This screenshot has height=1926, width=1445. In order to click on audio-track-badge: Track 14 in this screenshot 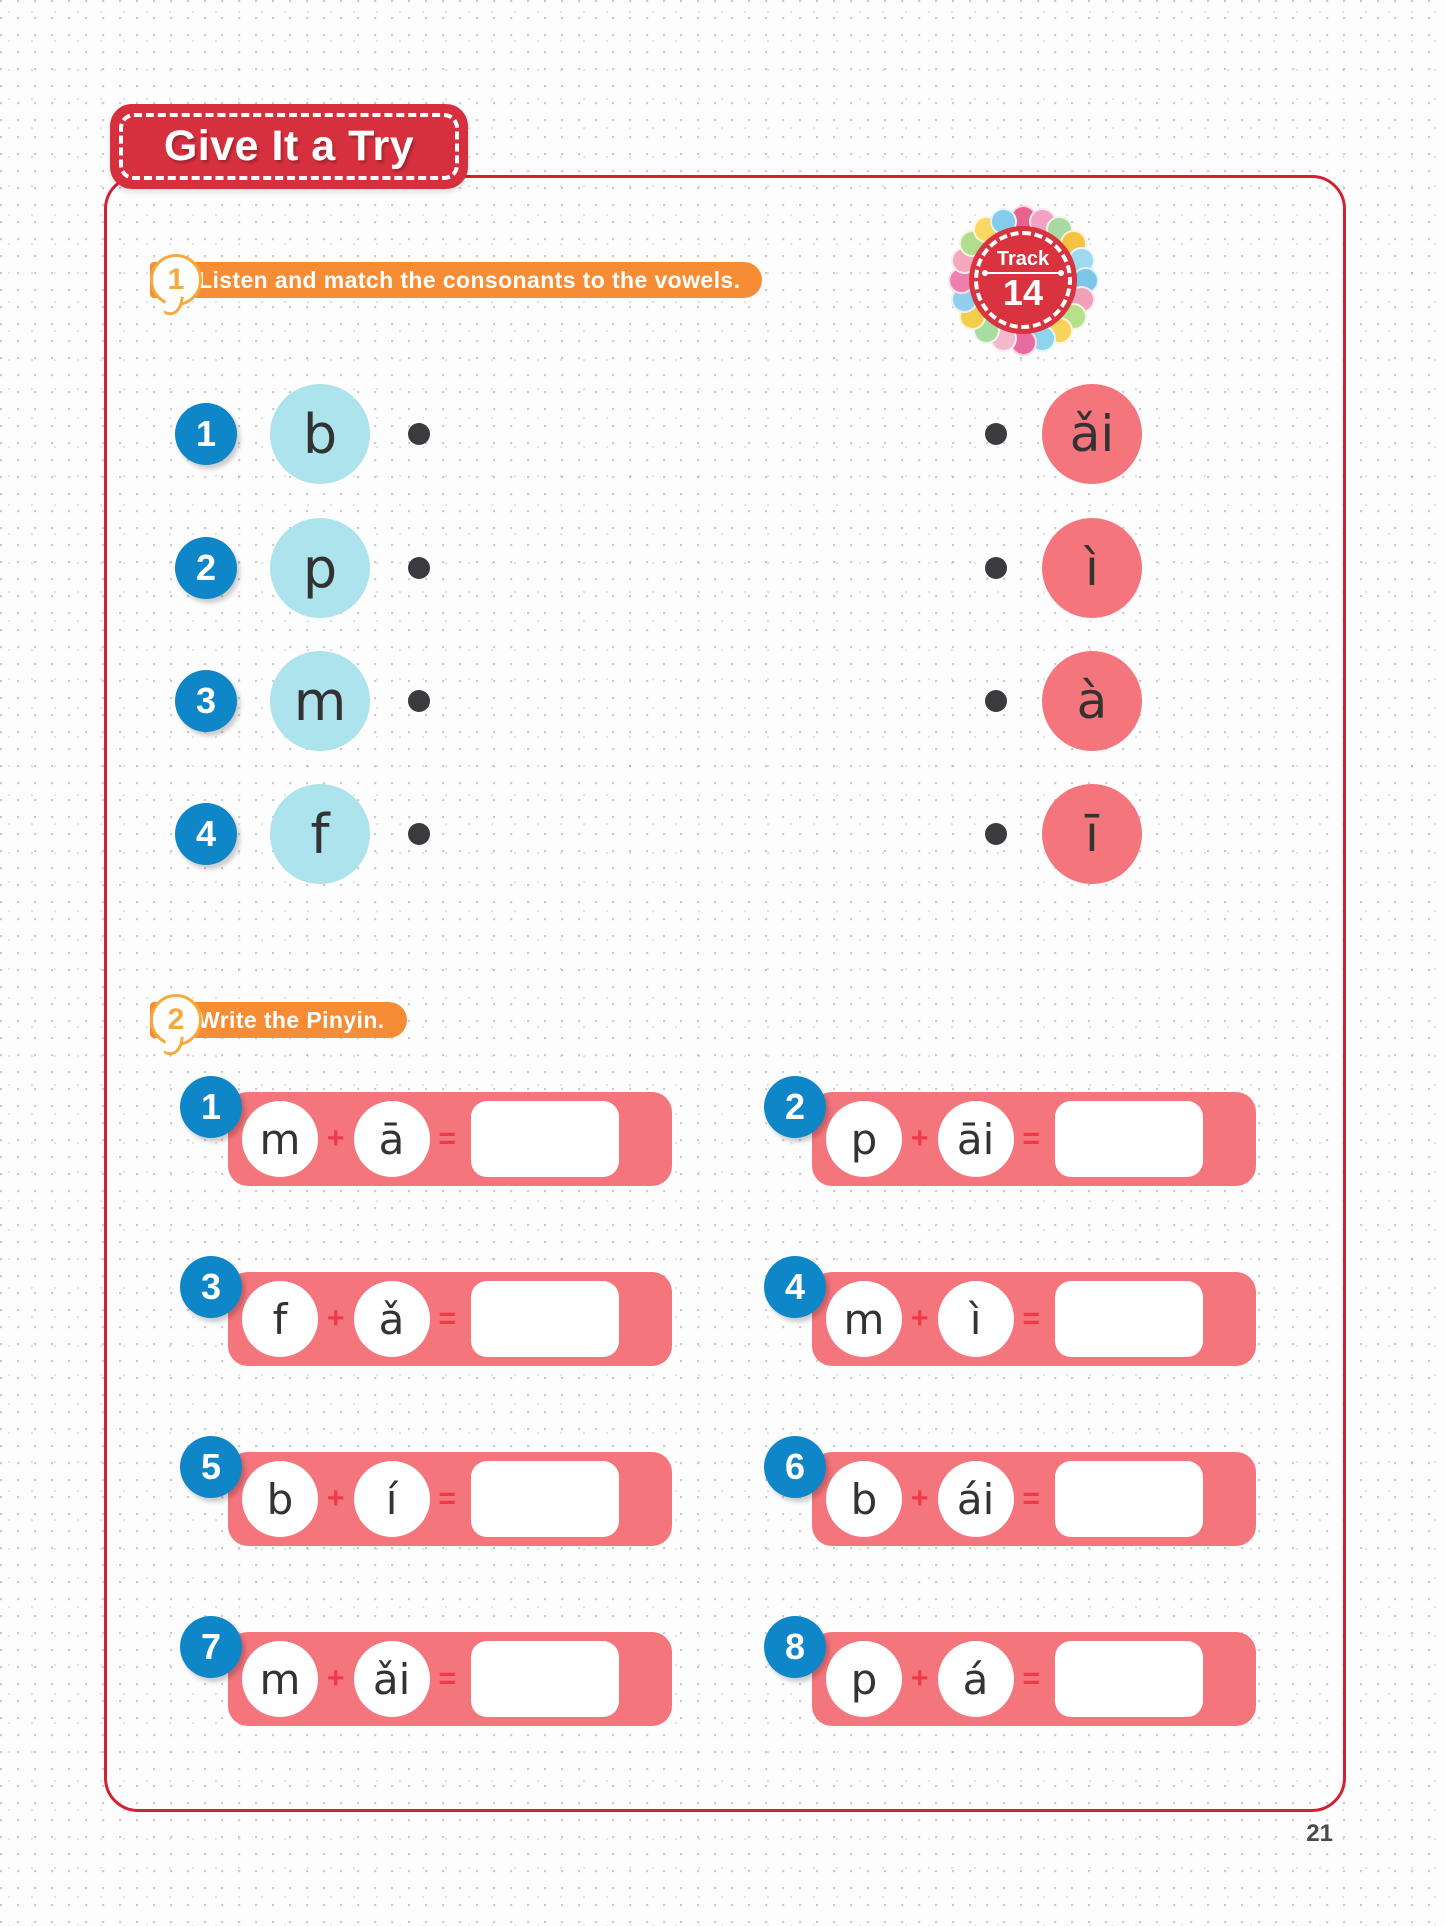, I will do `click(1023, 280)`.